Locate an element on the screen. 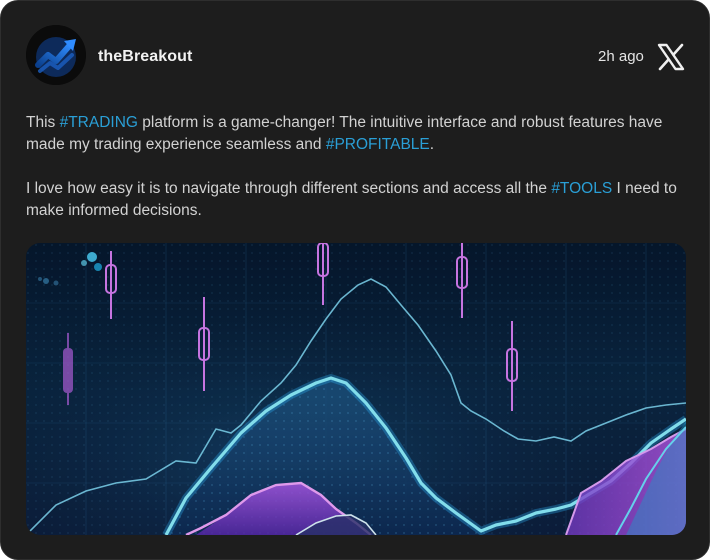 This screenshot has width=710, height=560. hashtag-tools: #TOOLS is located at coordinates (581, 188).